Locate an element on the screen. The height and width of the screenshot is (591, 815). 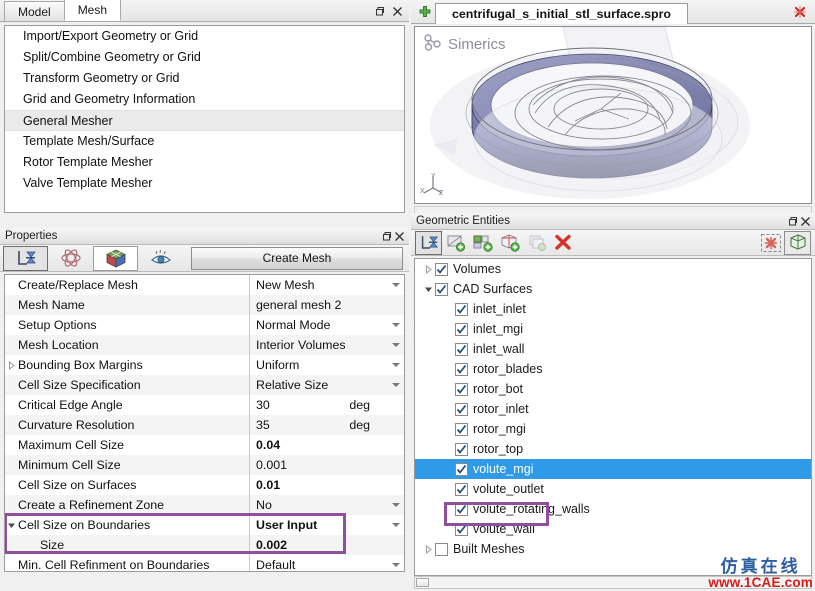
tree-hscroll-thumb is located at coordinates (422, 582).